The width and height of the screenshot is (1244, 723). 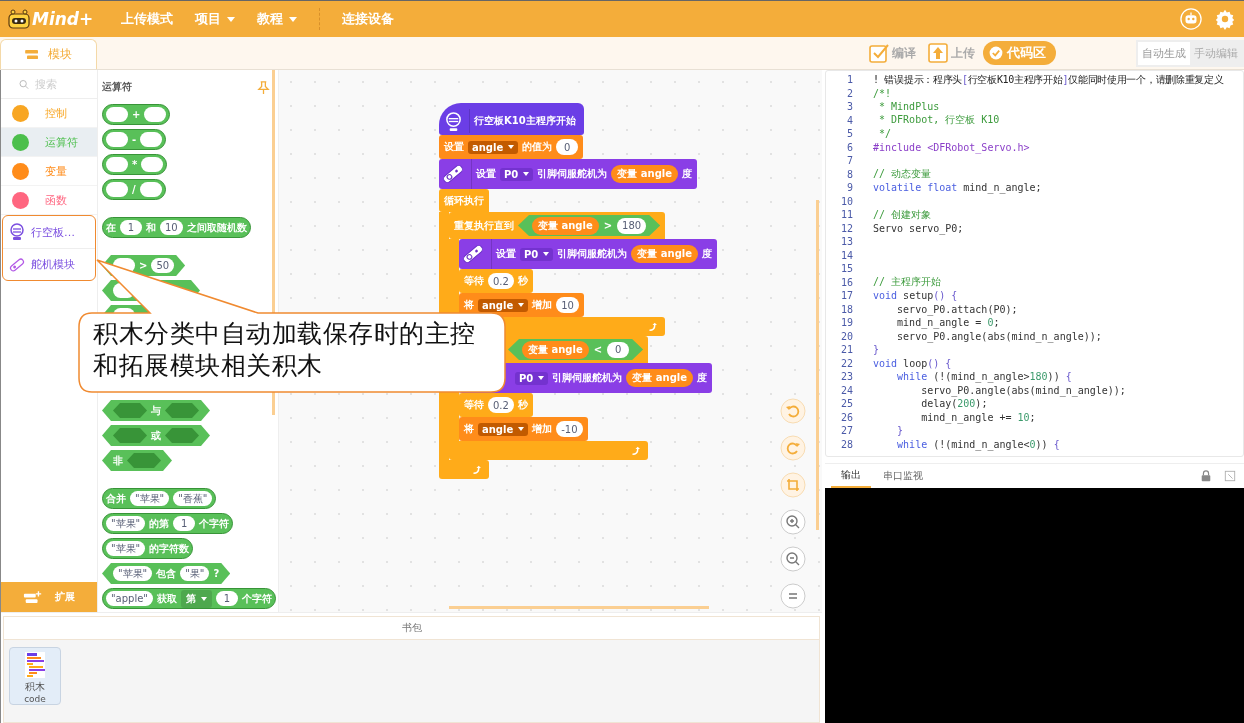 What do you see at coordinates (632, 225) in the screenshot?
I see `input-slot: 180` at bounding box center [632, 225].